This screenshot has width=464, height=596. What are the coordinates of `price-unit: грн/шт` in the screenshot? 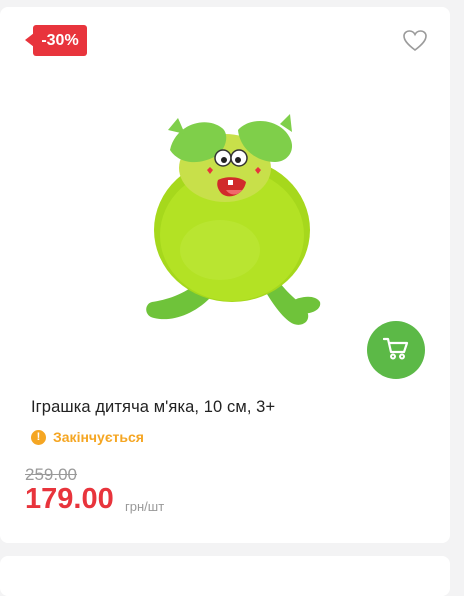 It's located at (145, 506).